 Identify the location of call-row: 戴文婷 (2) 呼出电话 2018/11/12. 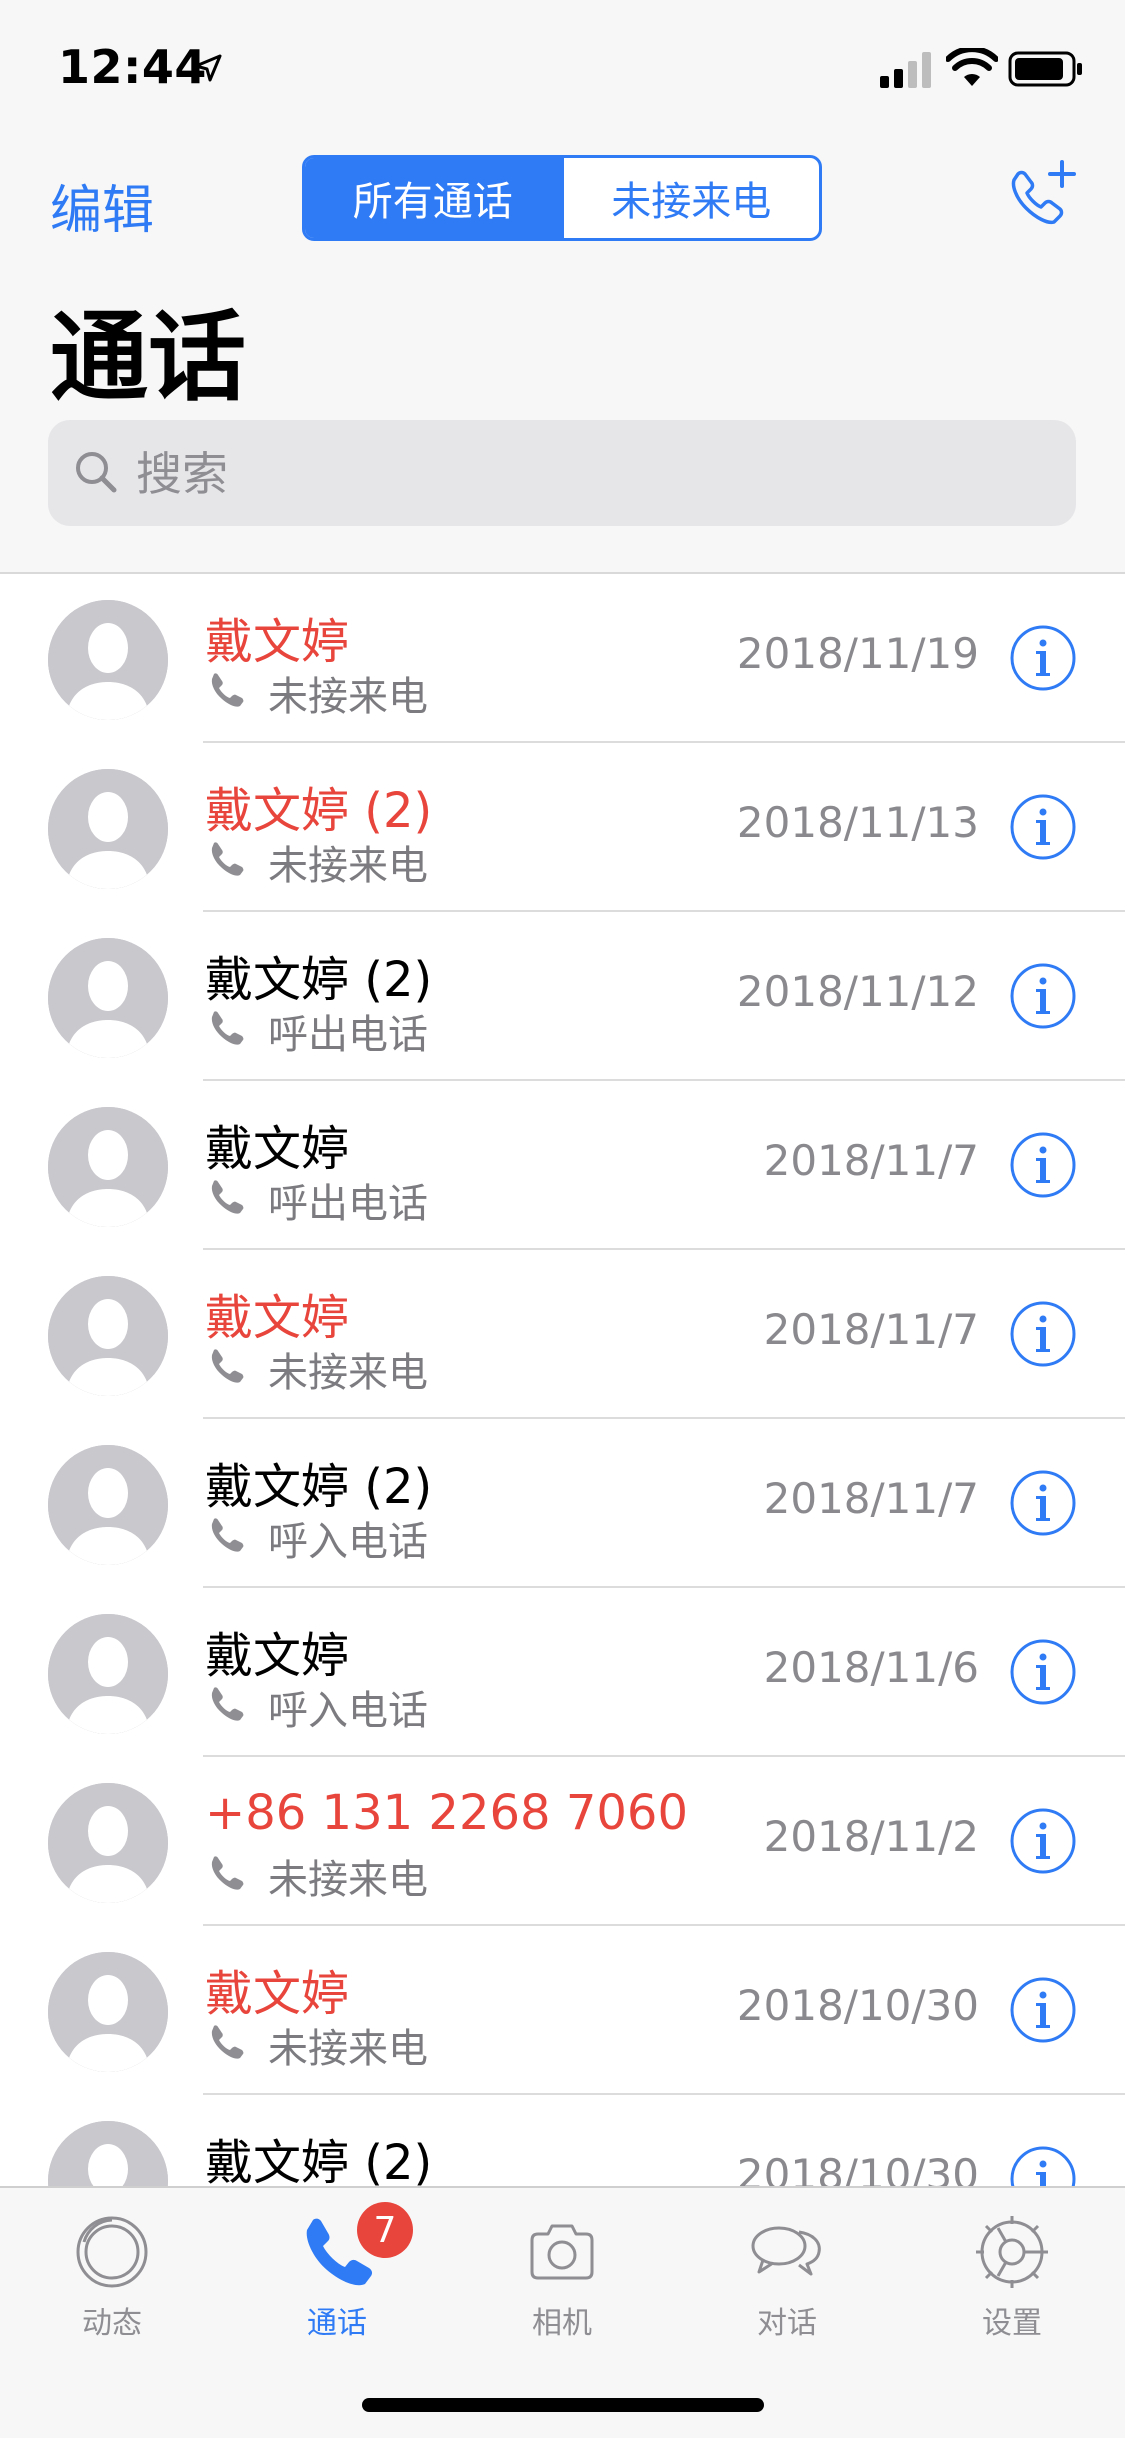
(562, 996).